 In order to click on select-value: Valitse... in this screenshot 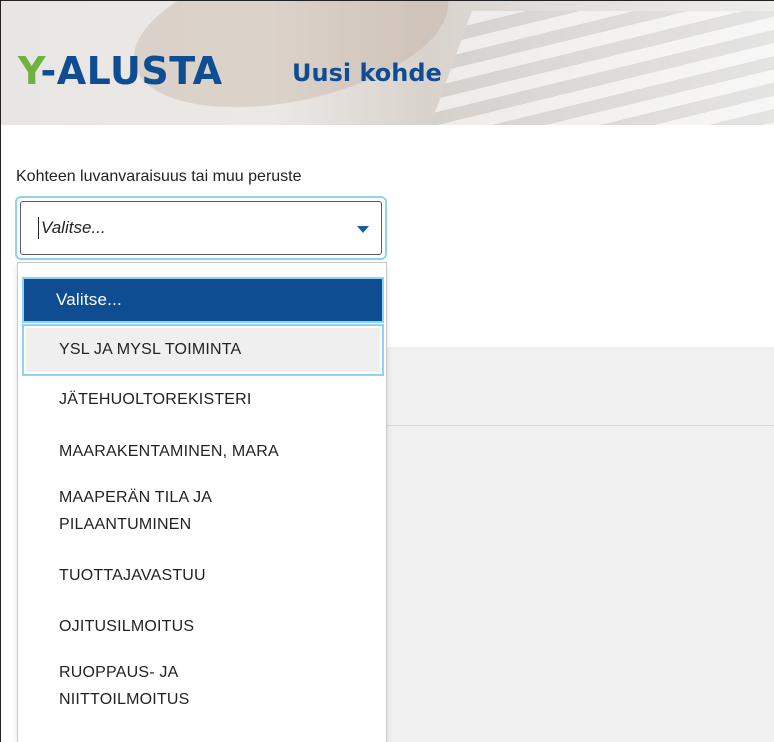, I will do `click(72, 228)`.